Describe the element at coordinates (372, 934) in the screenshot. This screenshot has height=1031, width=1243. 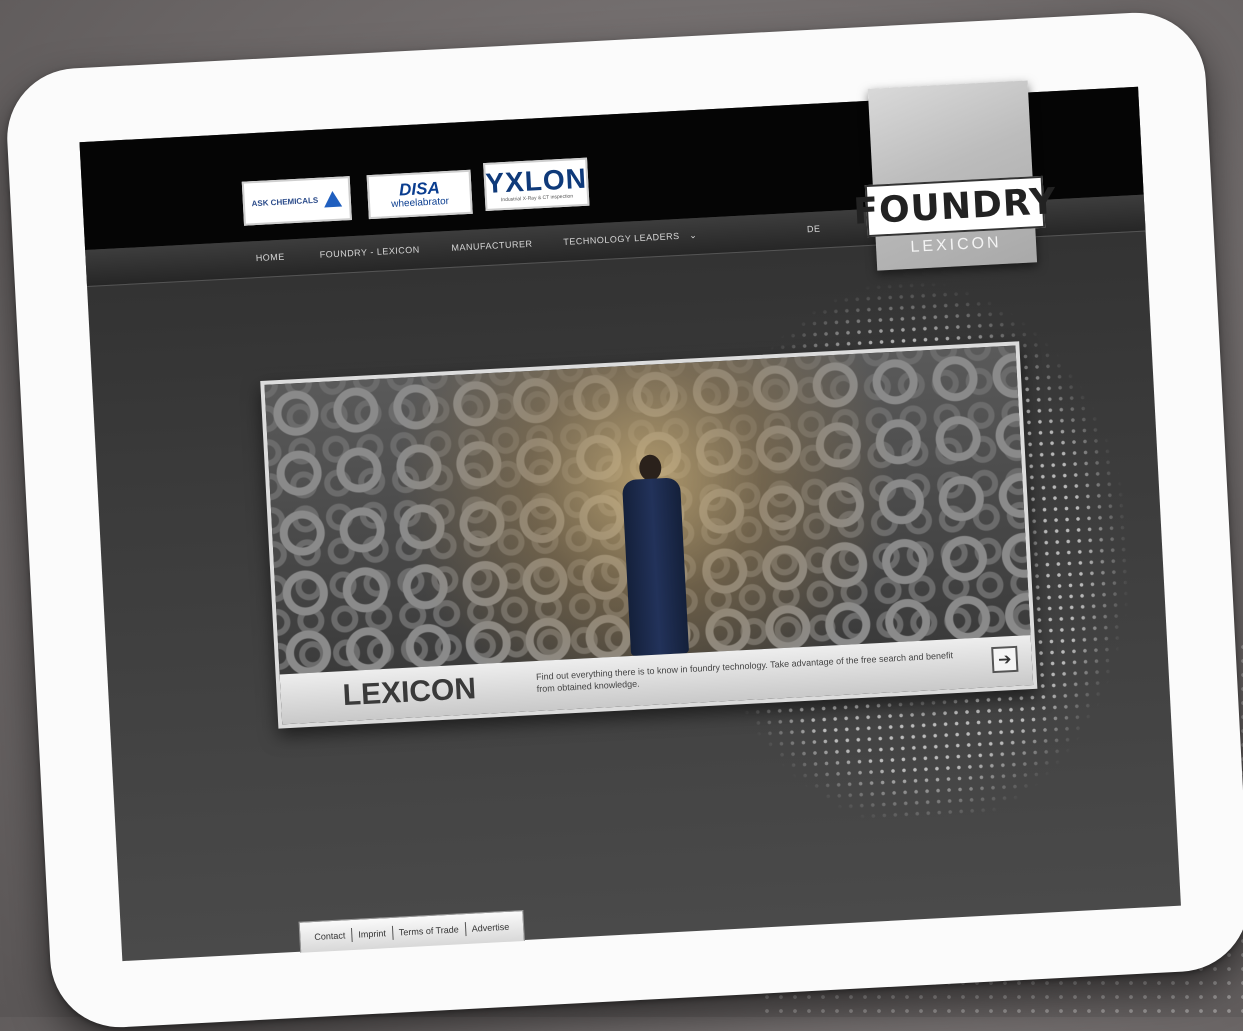
I see `footer-link-imprint: Imprint` at that location.